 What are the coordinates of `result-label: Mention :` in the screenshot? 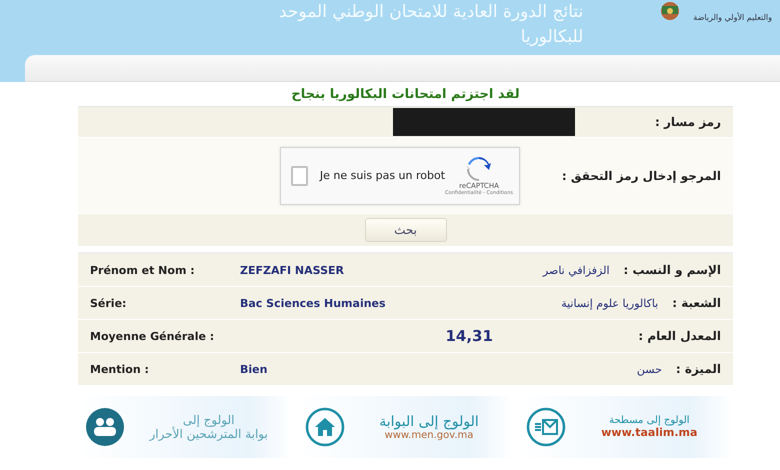 It's located at (120, 369).